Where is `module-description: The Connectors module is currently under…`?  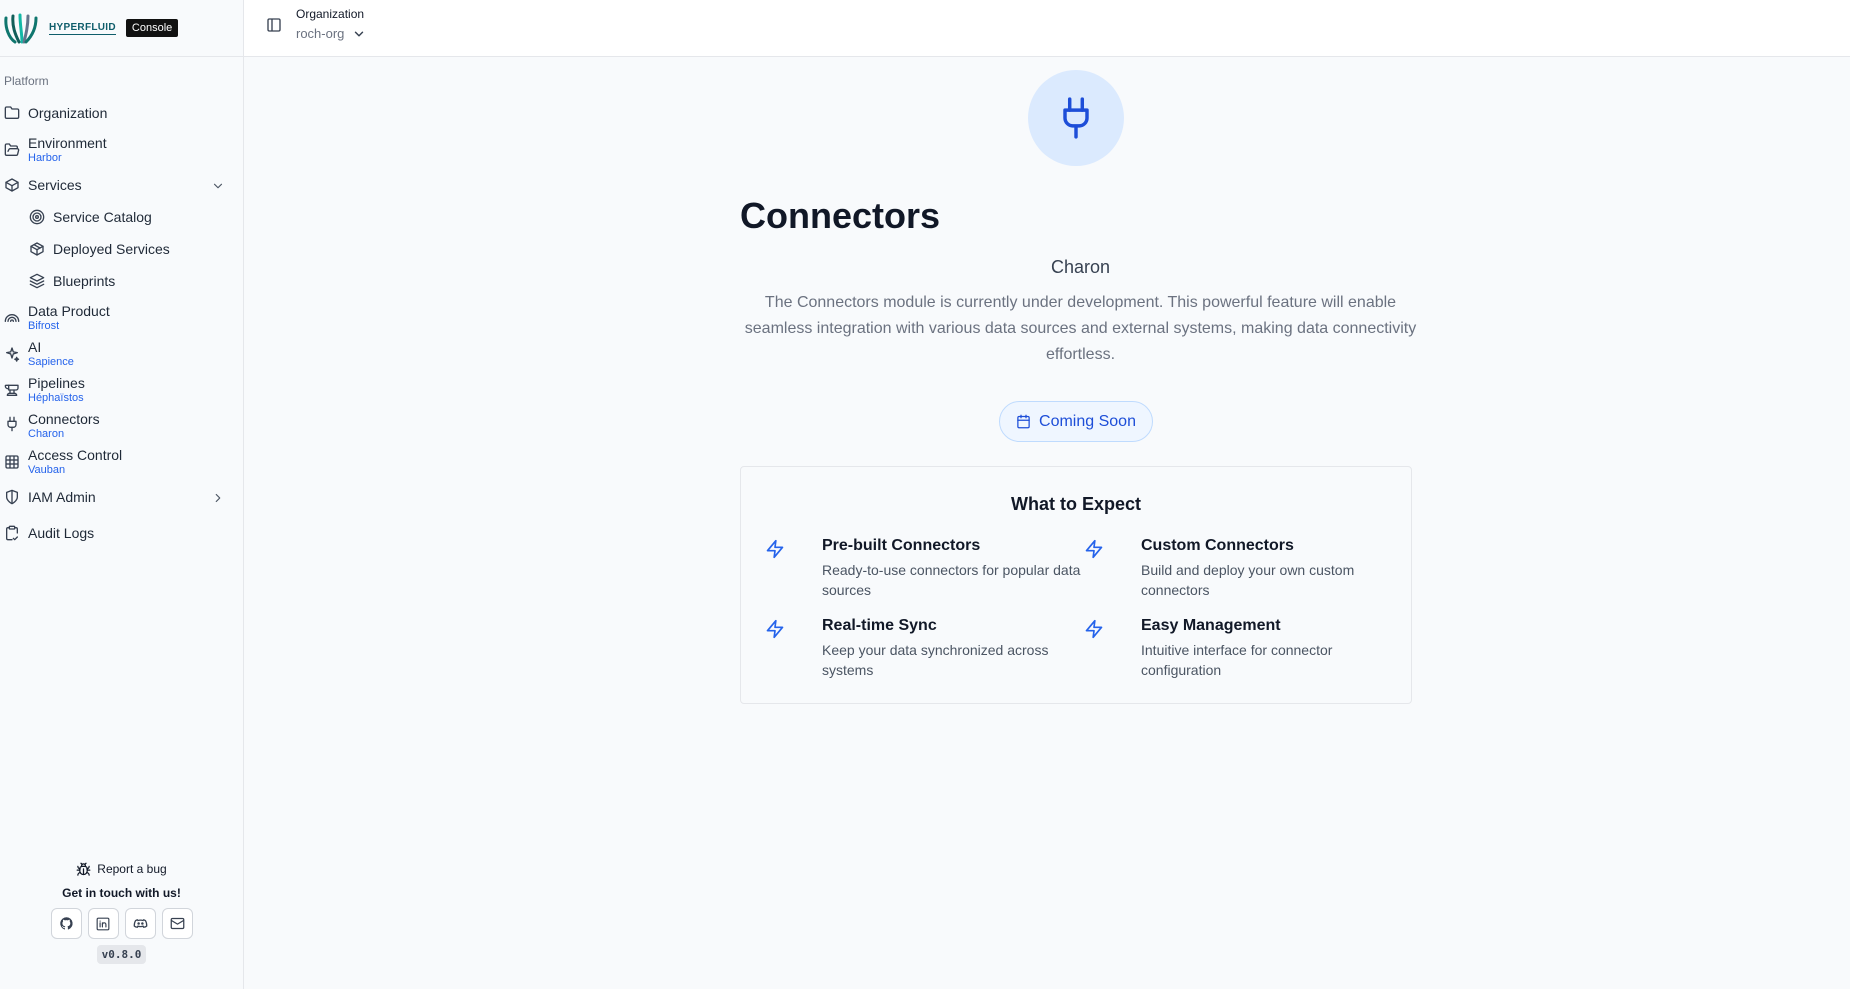 module-description: The Connectors module is currently under… is located at coordinates (1080, 328).